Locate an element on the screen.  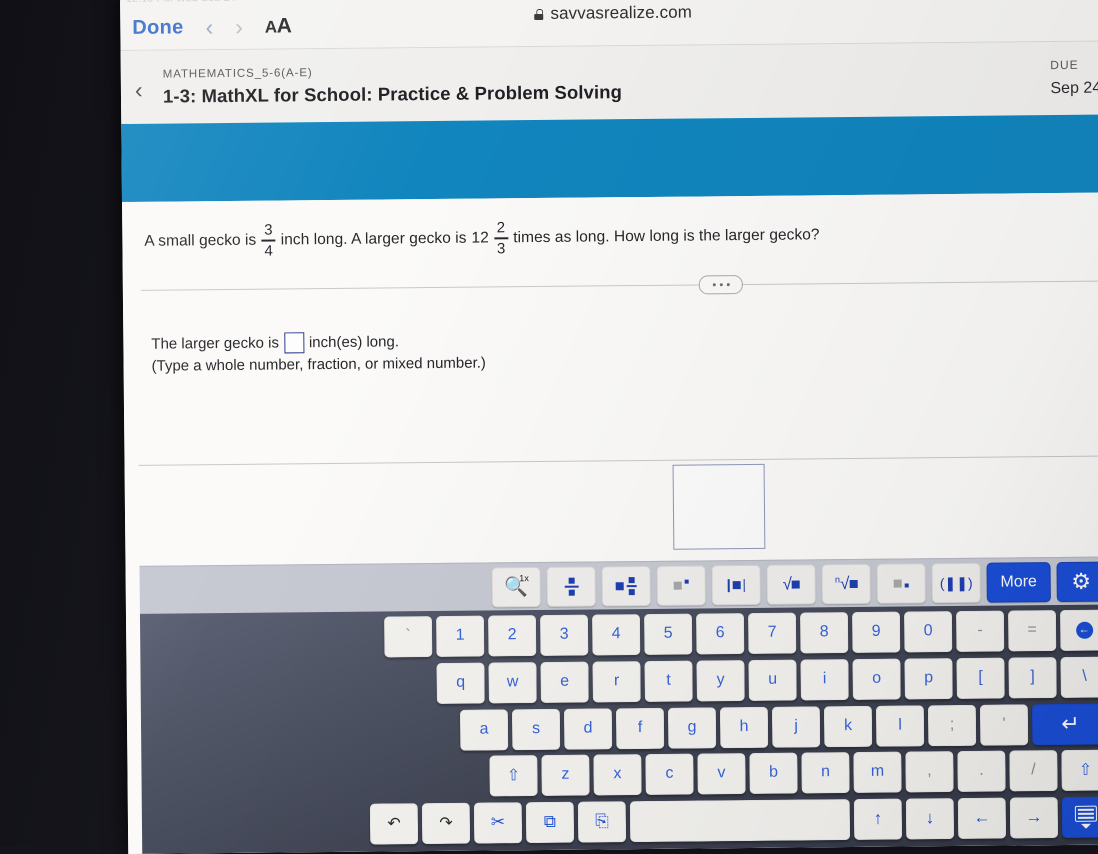
key-g: g is located at coordinates (692, 727).